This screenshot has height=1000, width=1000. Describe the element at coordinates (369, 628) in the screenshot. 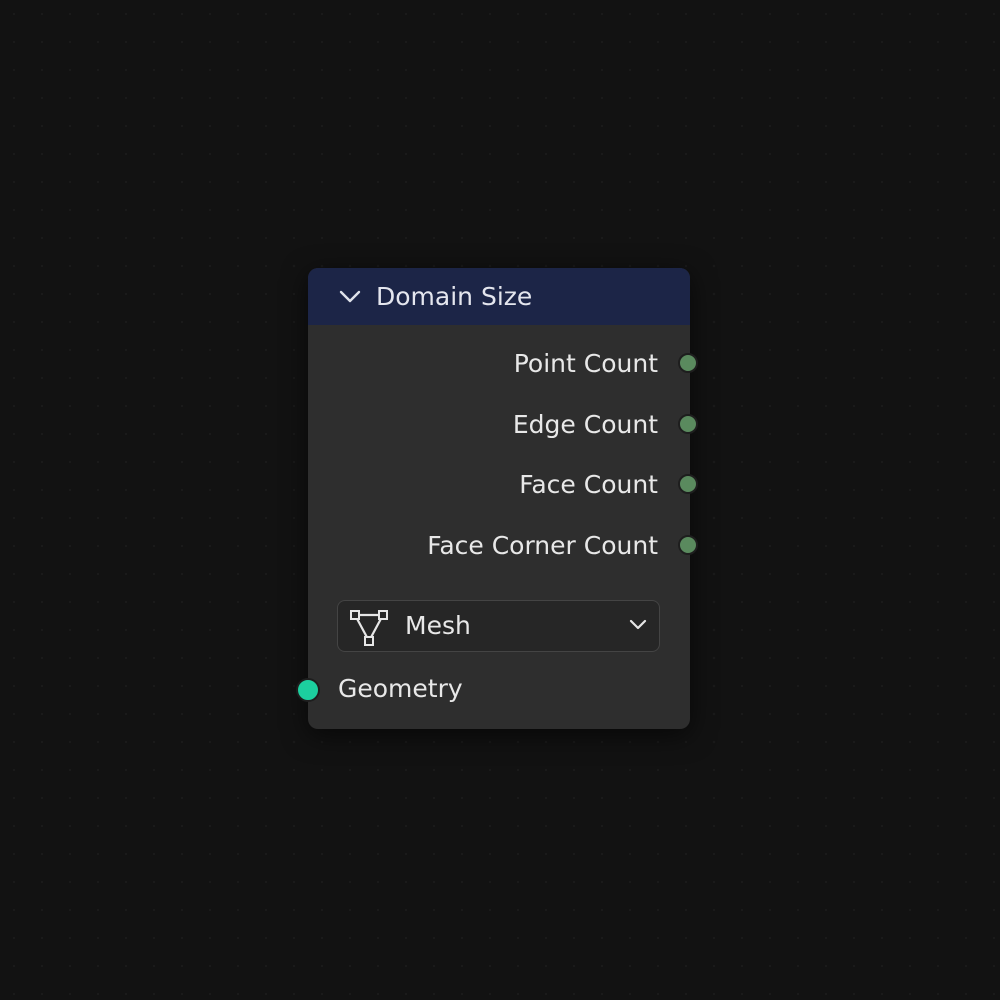

I see `mesh-icon` at that location.